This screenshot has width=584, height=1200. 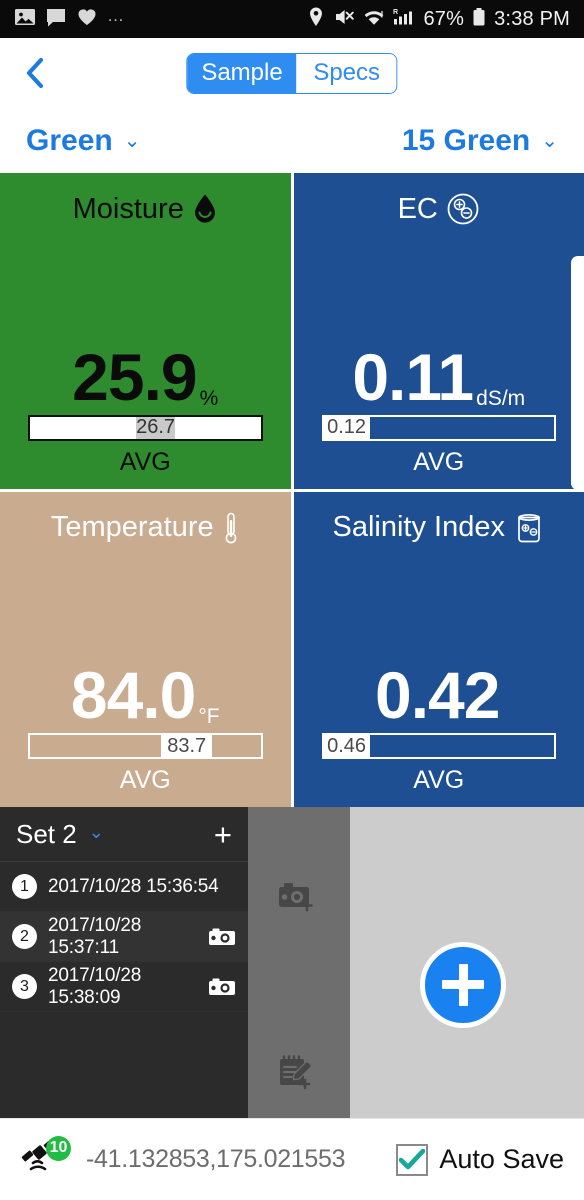 What do you see at coordinates (24, 986) in the screenshot?
I see `record-number: 3` at bounding box center [24, 986].